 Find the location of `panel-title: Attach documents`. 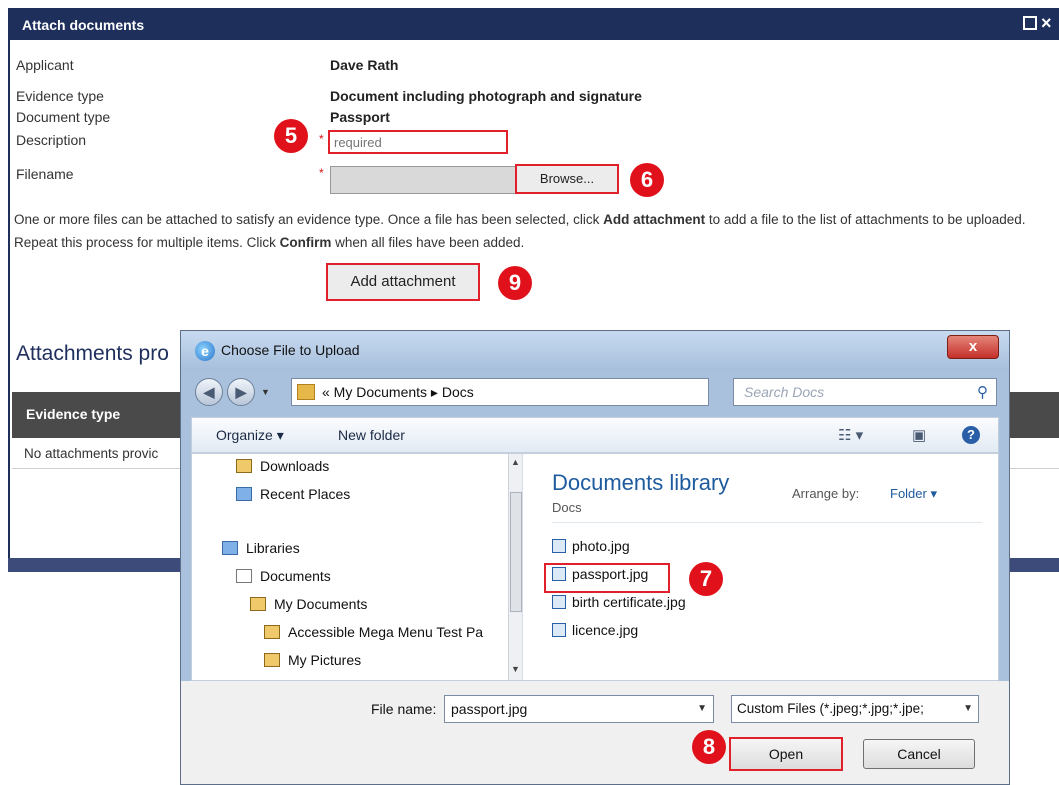

panel-title: Attach documents is located at coordinates (83, 25).